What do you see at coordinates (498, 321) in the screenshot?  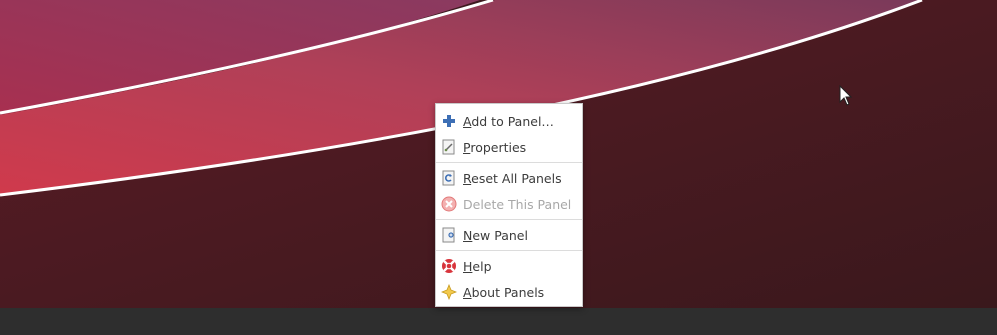 I see `bottom-panel` at bounding box center [498, 321].